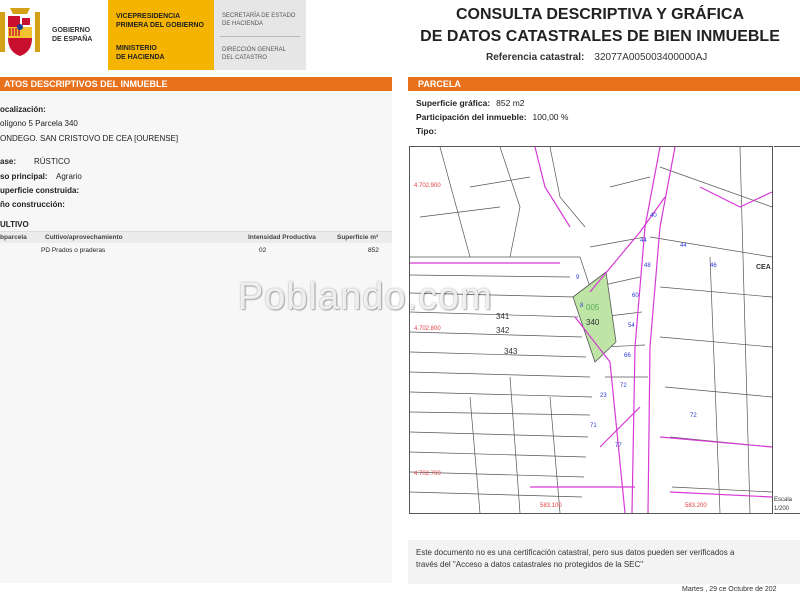 The width and height of the screenshot is (800, 600). I want to click on clase-value: RÚSTICO, so click(52, 161).